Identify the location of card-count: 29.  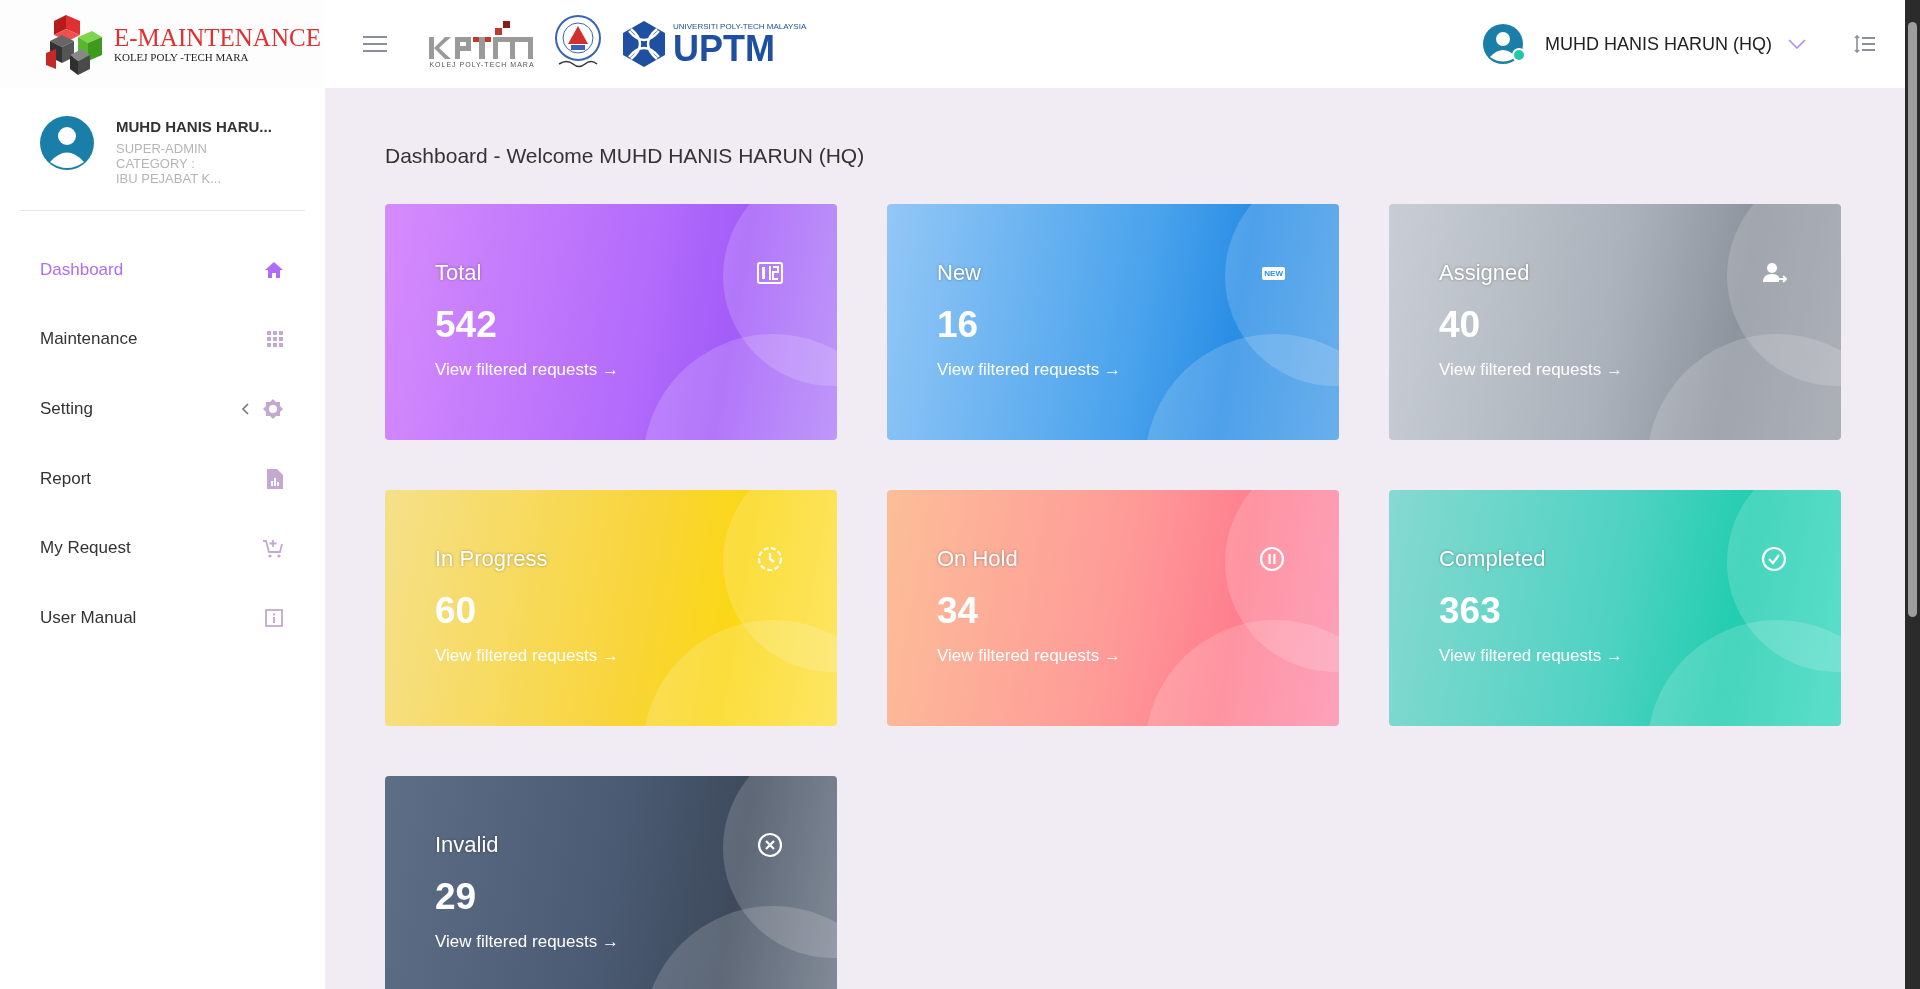
(456, 897).